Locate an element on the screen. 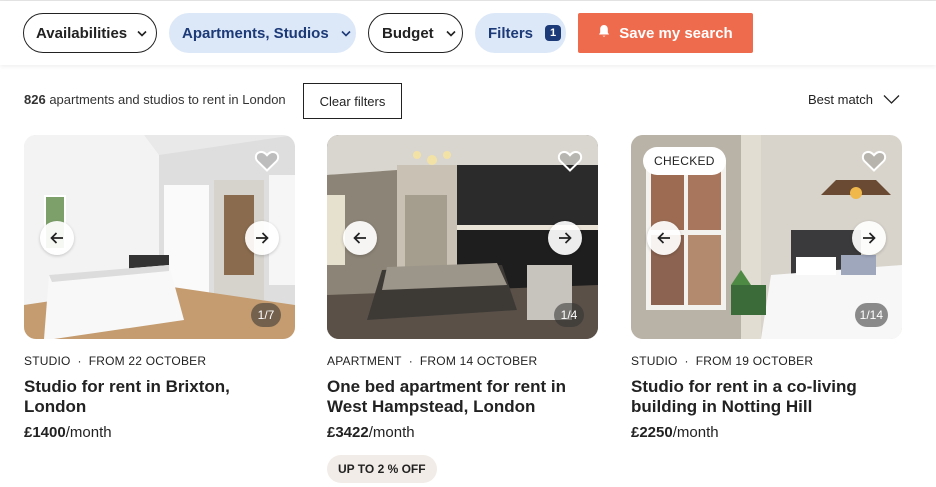 The image size is (936, 487). property-type-label: Apartments, Studios is located at coordinates (255, 33).